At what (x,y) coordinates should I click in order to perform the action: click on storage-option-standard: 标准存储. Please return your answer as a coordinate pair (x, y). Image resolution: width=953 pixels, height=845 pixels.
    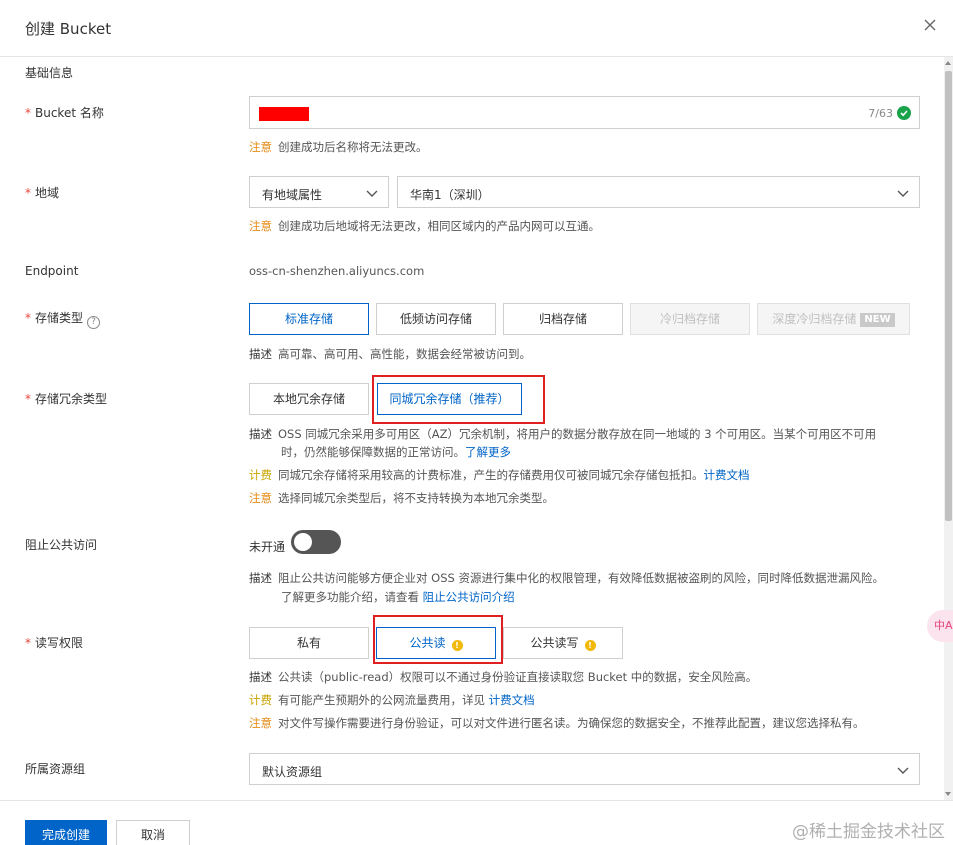
    Looking at the image, I should click on (309, 319).